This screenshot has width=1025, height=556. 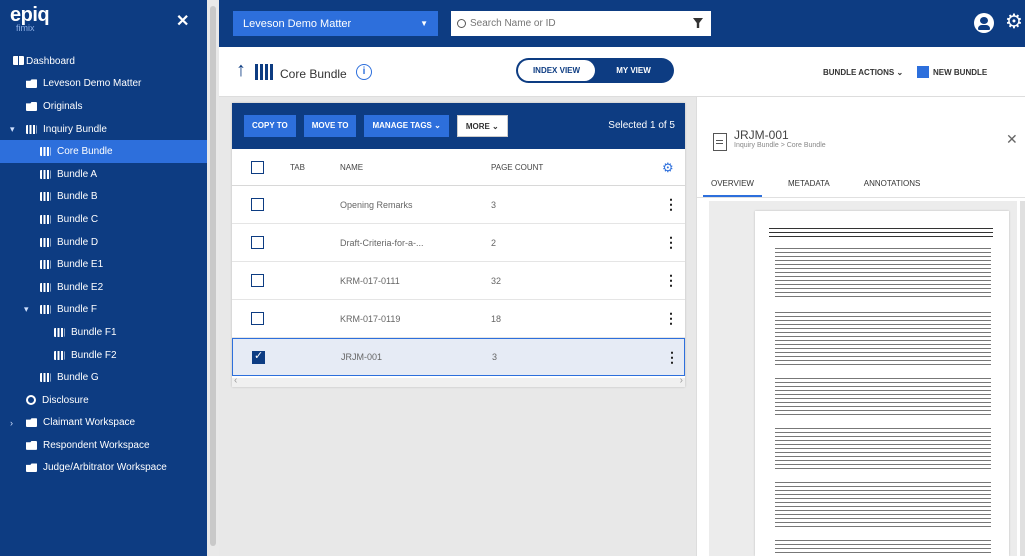 What do you see at coordinates (103, 377) in the screenshot?
I see `sidebar-item-bundle-g: Bundle G` at bounding box center [103, 377].